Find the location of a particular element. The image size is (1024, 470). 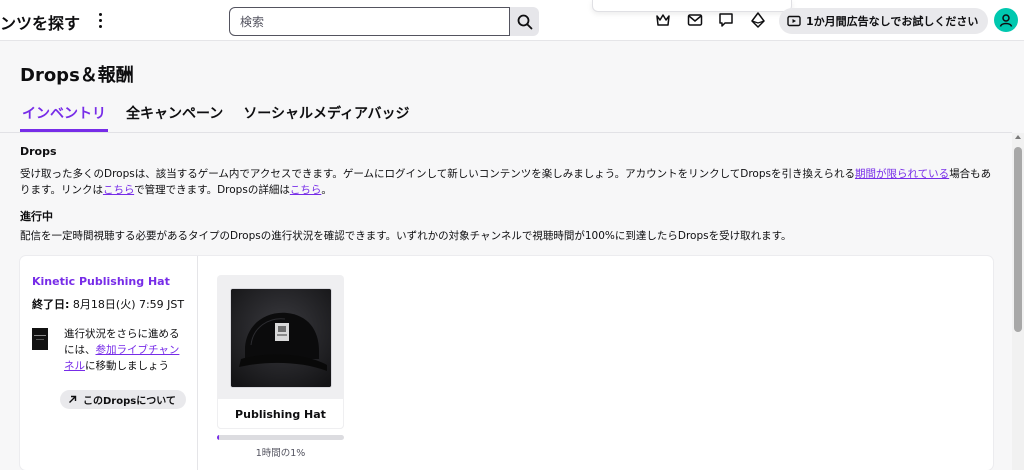

campaign-end-date: 終了日: 8月18日(火) 7:59 JST is located at coordinates (108, 304).